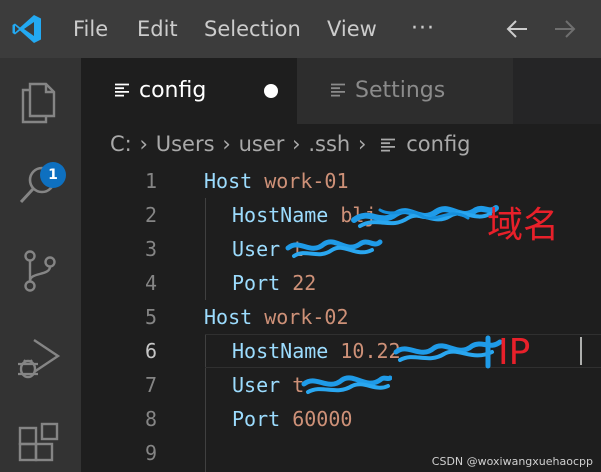 Image resolution: width=601 pixels, height=472 pixels. What do you see at coordinates (400, 90) in the screenshot?
I see `tab-label: Settings` at bounding box center [400, 90].